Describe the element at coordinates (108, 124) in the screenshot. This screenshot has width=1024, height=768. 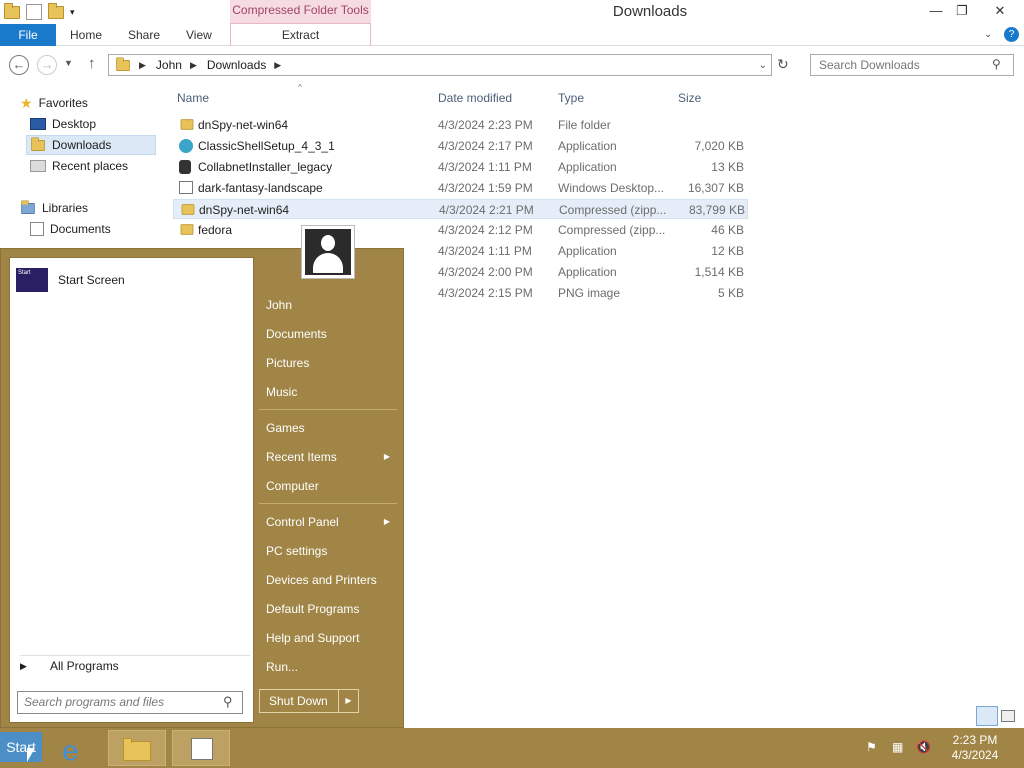
I see `nav-desktop: Desktop` at that location.